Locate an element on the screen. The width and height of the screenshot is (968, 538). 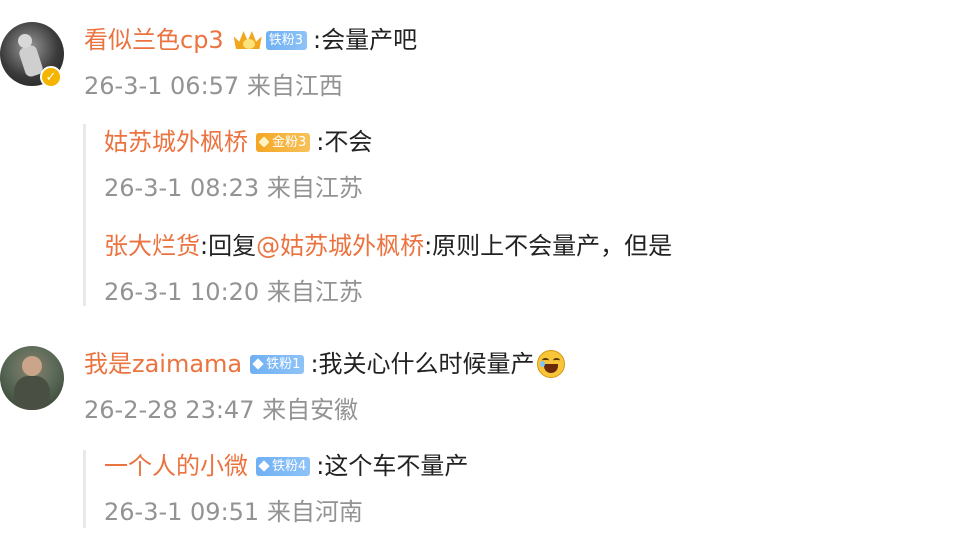
mention-link: @姑苏城外枫桥 is located at coordinates (340, 246).